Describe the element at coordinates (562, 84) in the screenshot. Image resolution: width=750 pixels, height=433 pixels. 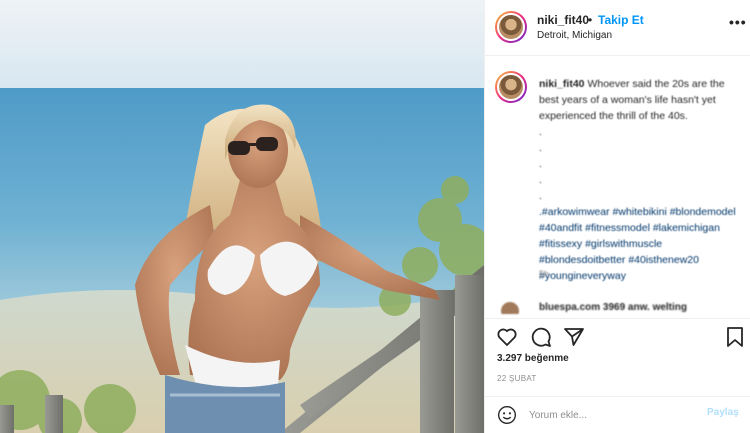
I see `caption-username: niki_fit40` at that location.